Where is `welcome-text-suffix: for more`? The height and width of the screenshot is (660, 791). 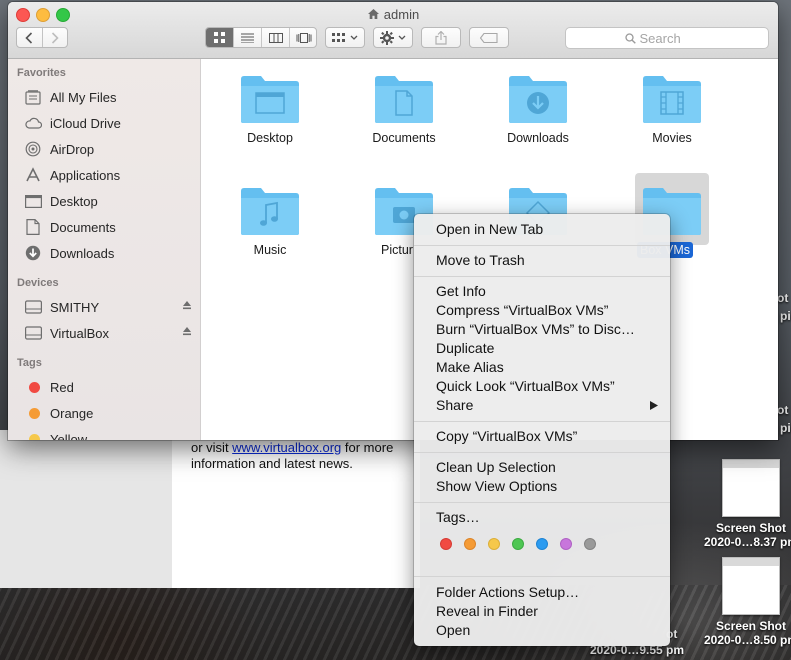 welcome-text-suffix: for more is located at coordinates (367, 447).